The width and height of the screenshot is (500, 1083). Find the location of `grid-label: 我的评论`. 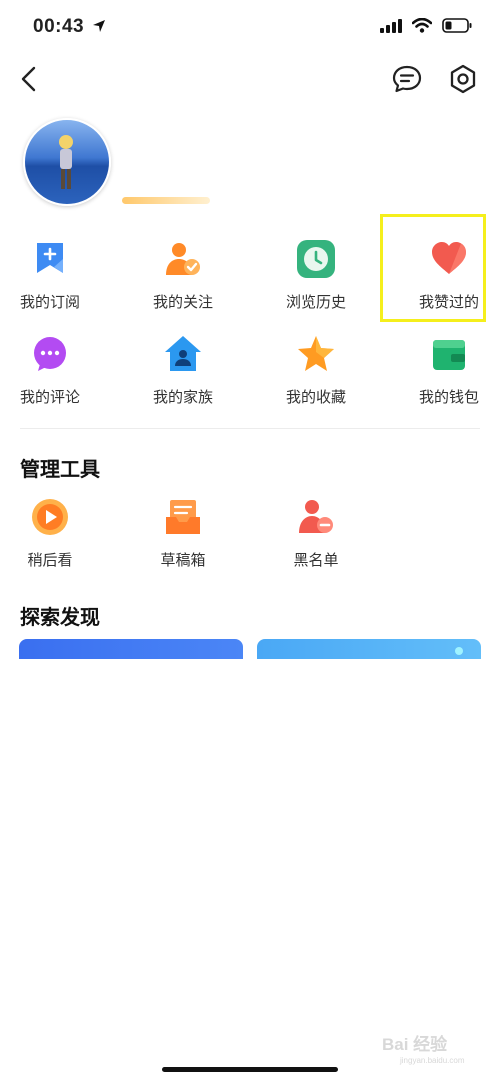

grid-label: 我的评论 is located at coordinates (49, 397).